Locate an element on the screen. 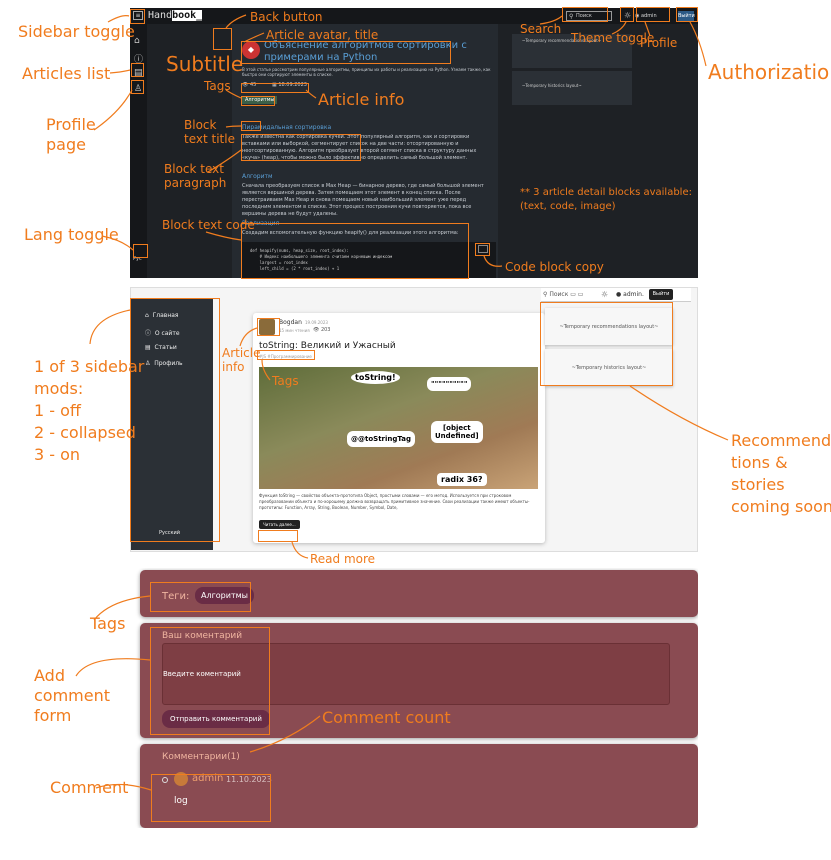 The width and height of the screenshot is (831, 860). ann-tags: Tags is located at coordinates (217, 86).